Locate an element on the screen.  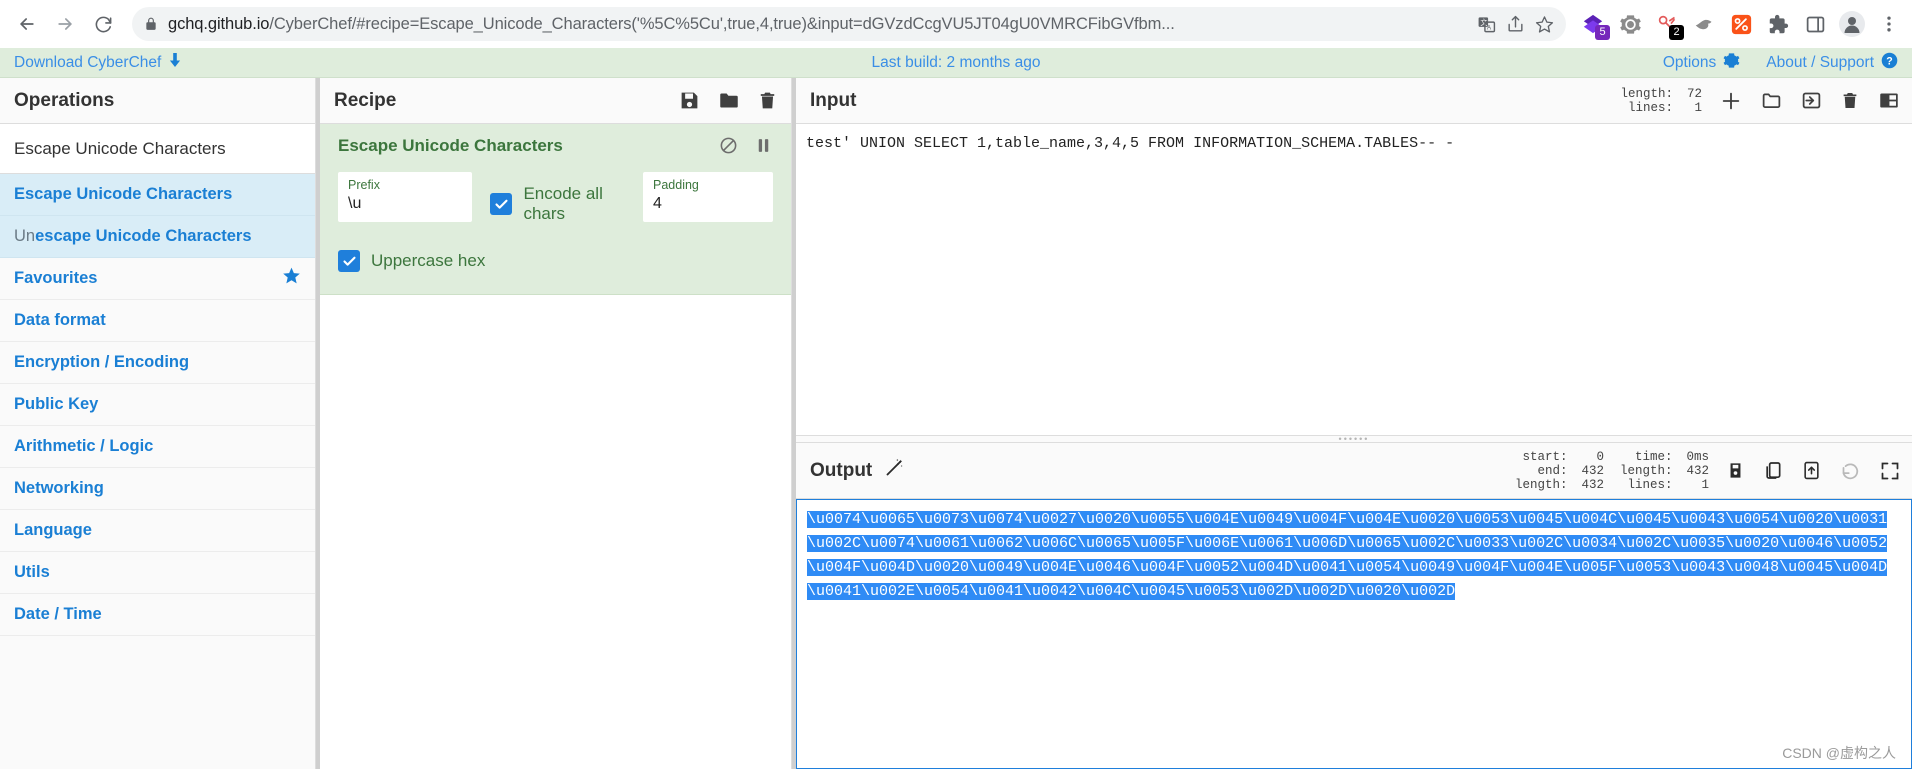
category-favourites: Favourites is located at coordinates (157, 279).